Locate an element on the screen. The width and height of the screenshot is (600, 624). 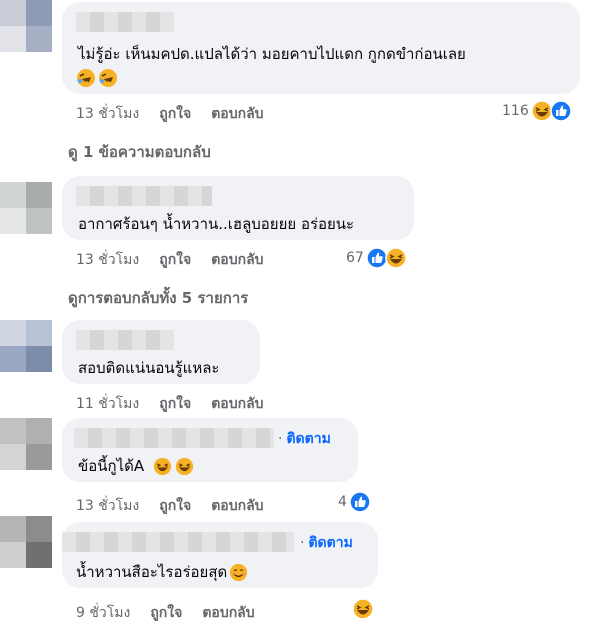
reaction-summary is located at coordinates (363, 609).